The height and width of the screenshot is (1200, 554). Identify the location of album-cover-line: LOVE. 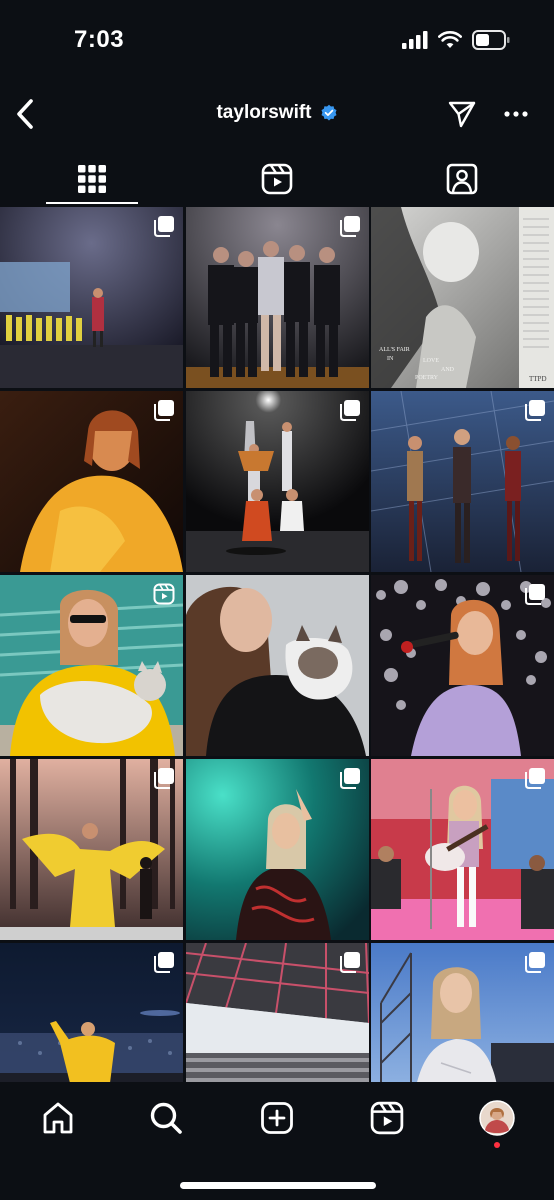
(431, 361).